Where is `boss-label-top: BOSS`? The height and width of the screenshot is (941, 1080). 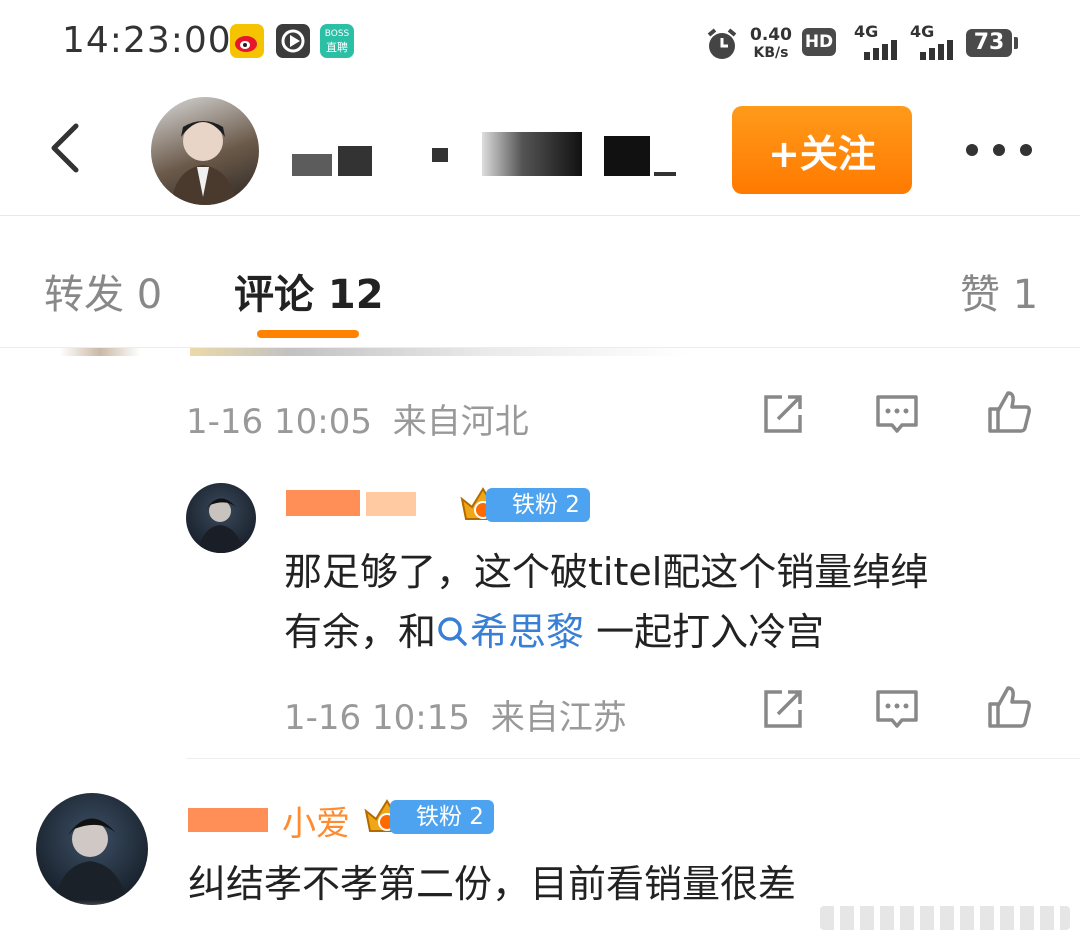 boss-label-top: BOSS is located at coordinates (337, 34).